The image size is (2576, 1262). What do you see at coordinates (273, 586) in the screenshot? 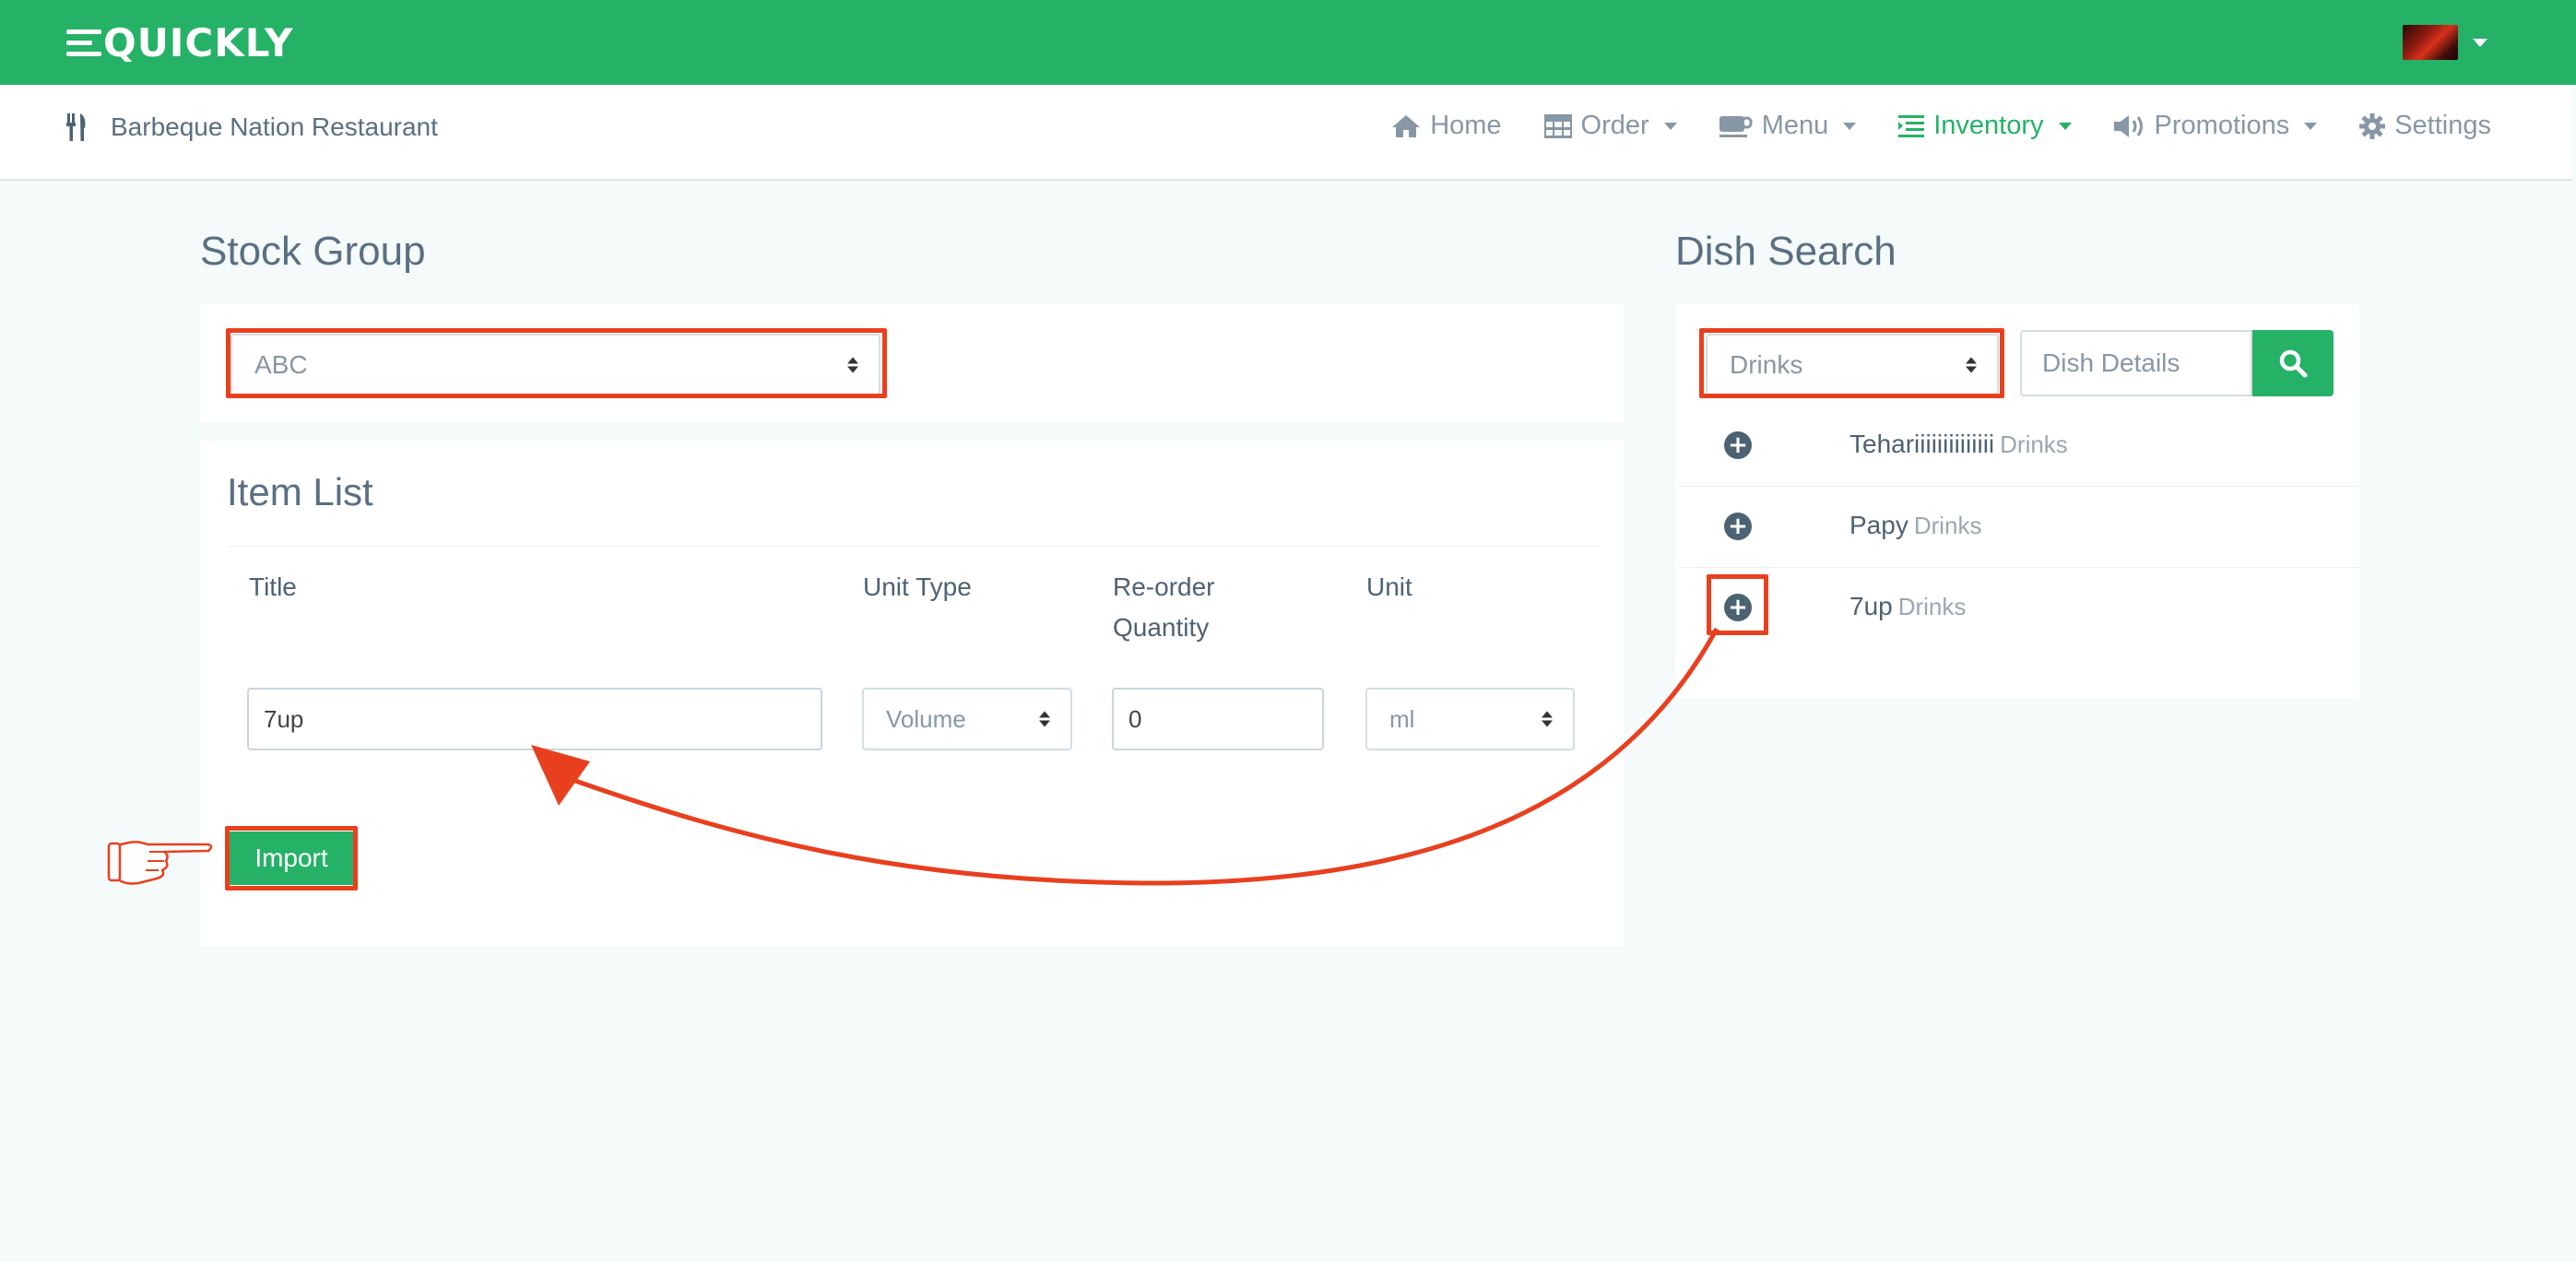
I see `col-title: Title` at bounding box center [273, 586].